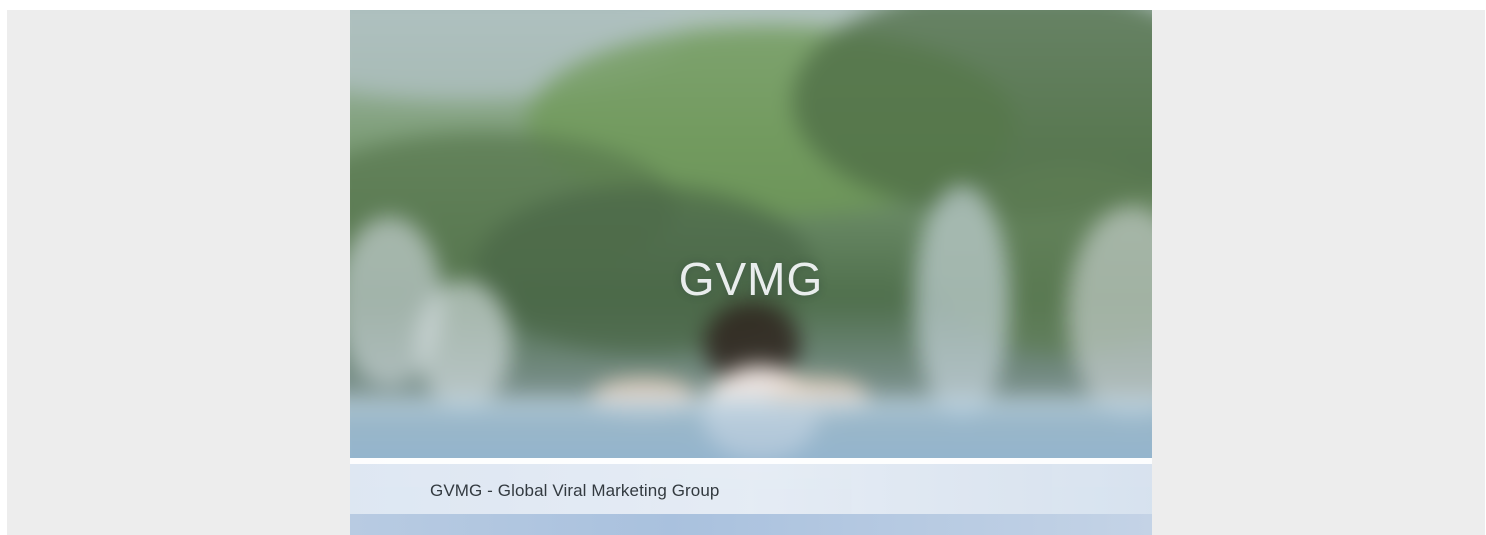 The image size is (1486, 535). Describe the element at coordinates (751, 486) in the screenshot. I see `caption-bar: GVMG - Global Viral Marketing Group` at that location.